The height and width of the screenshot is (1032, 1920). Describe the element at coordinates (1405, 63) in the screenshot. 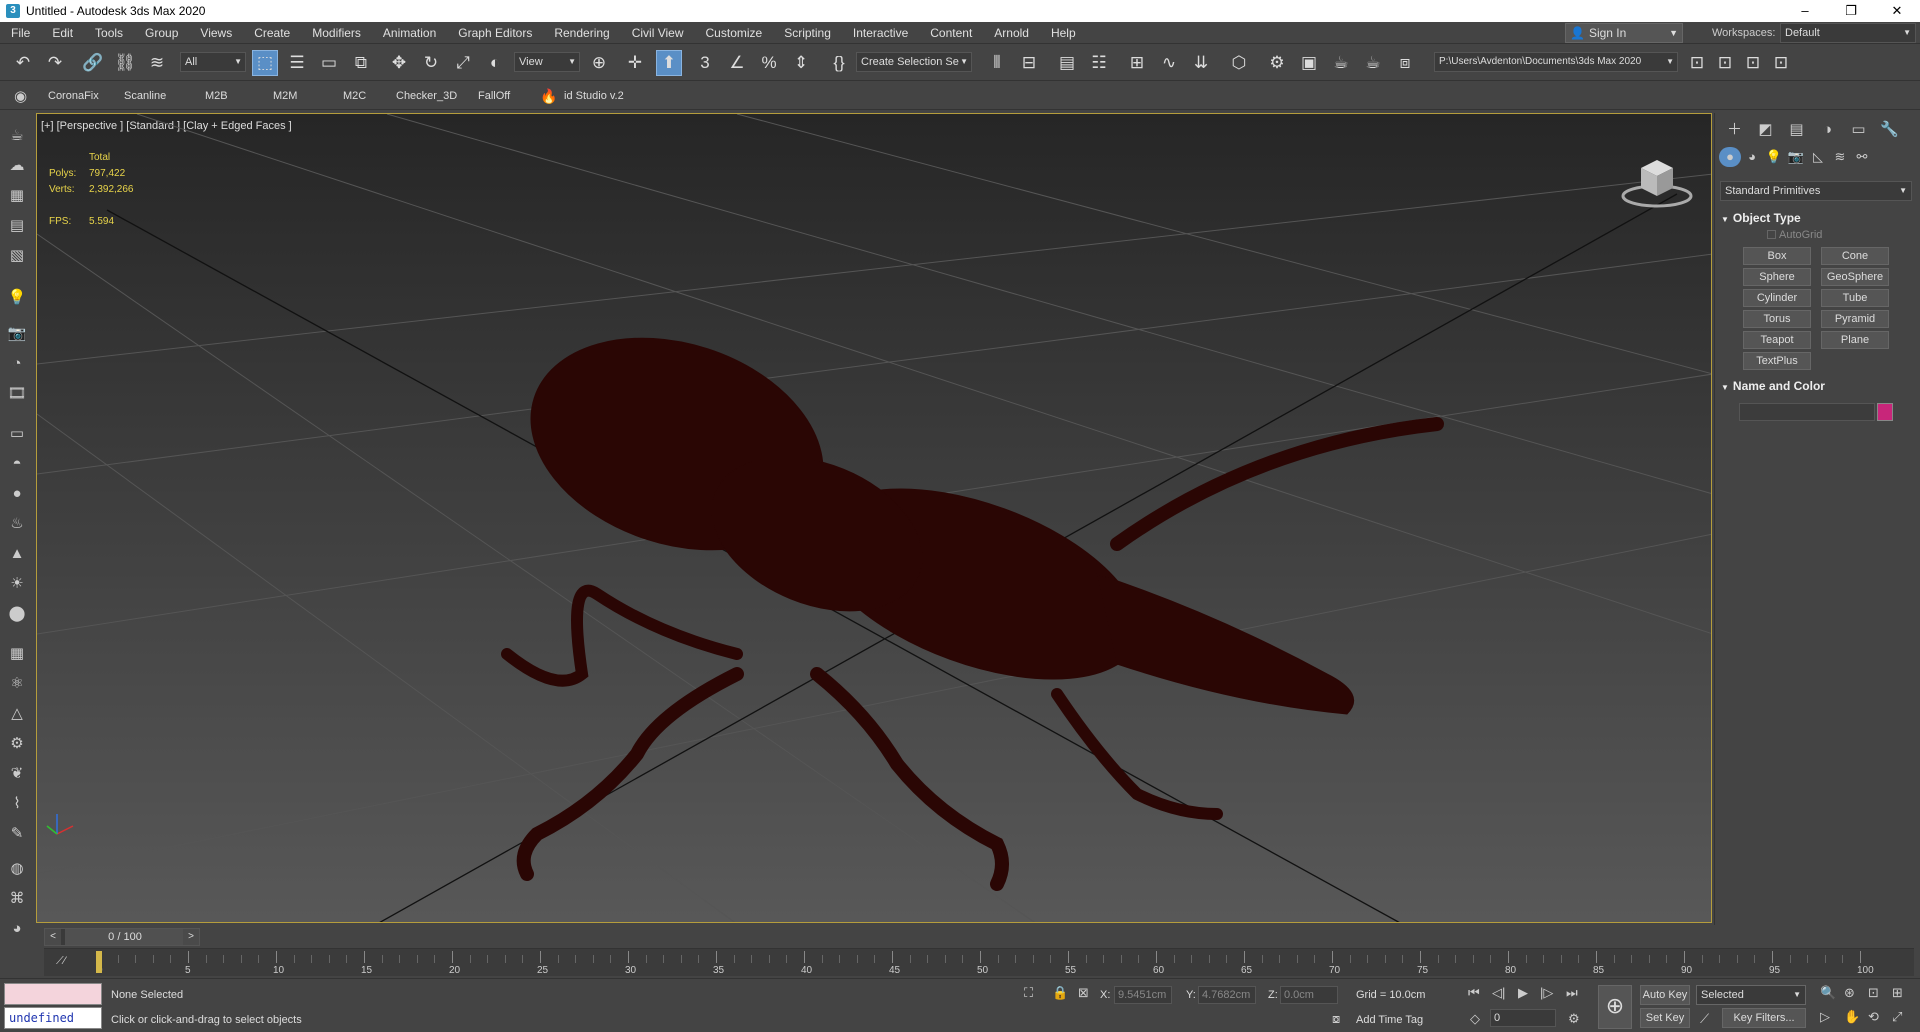

I see `render-in-cloud-icon: ⧈` at that location.